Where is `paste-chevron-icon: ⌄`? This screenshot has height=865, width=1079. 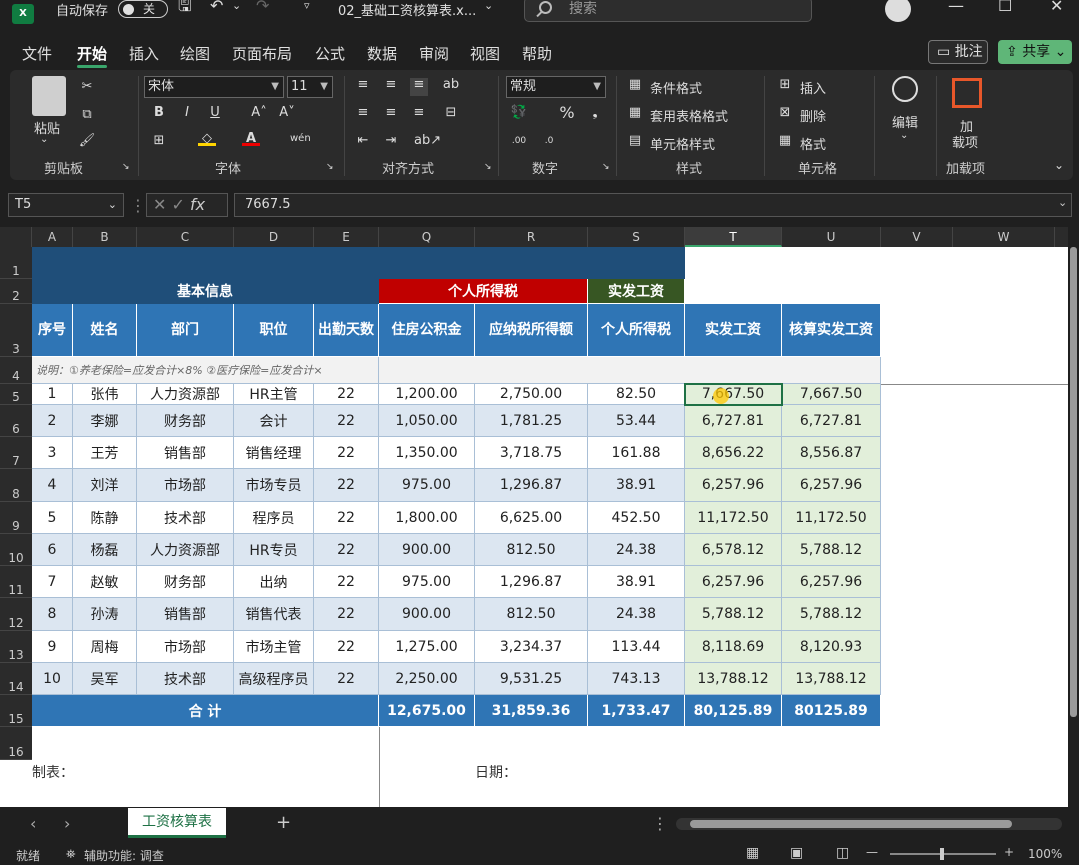
paste-chevron-icon: ⌄ is located at coordinates (44, 139).